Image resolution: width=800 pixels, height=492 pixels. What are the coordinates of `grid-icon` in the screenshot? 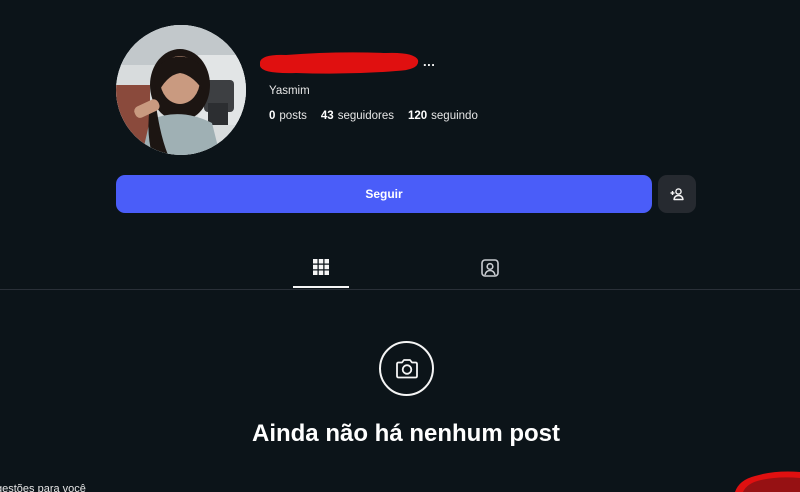 It's located at (321, 267).